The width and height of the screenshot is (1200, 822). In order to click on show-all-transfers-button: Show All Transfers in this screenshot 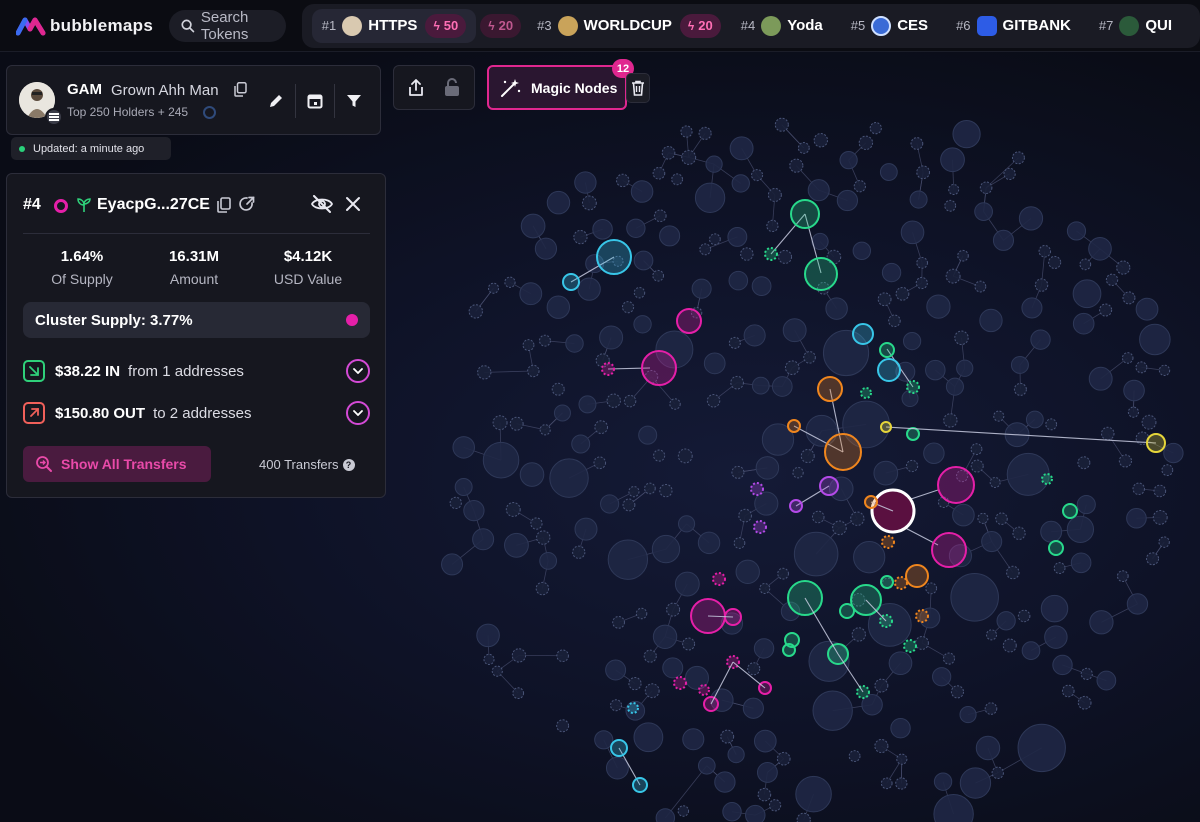, I will do `click(117, 464)`.